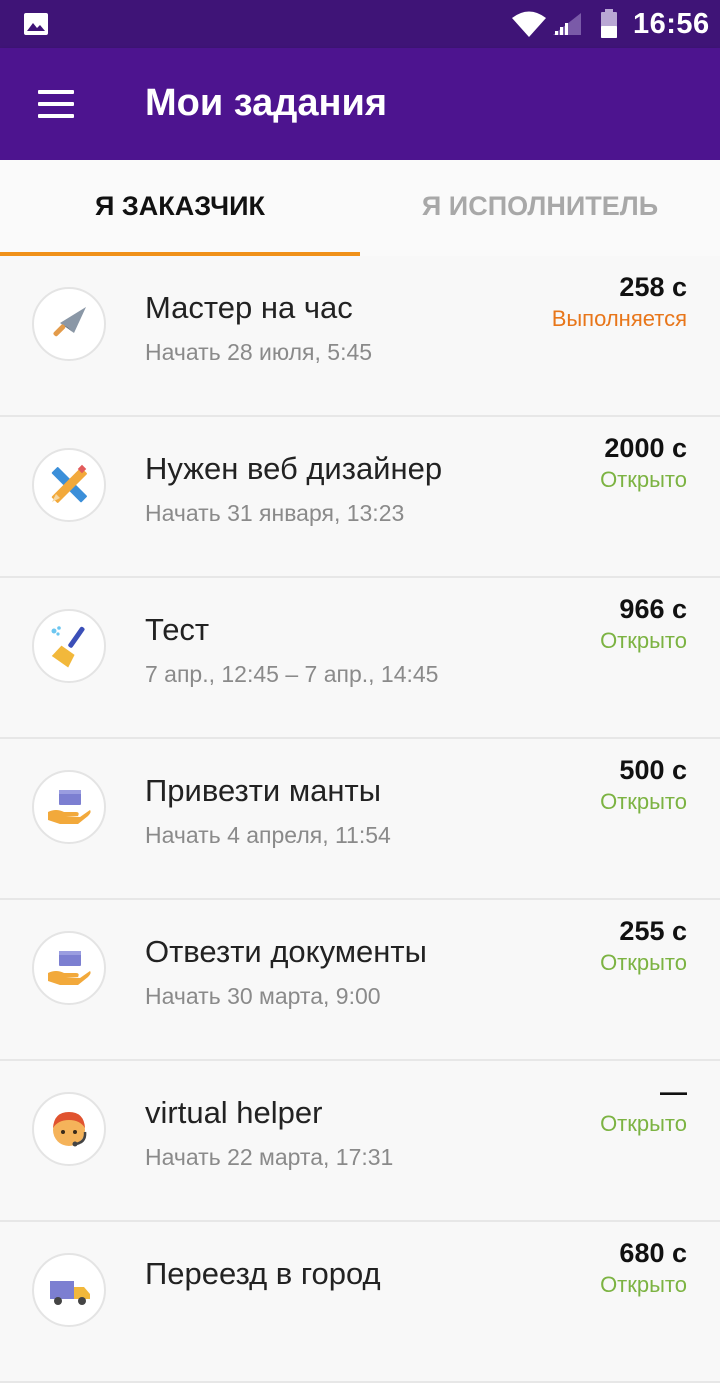 The height and width of the screenshot is (1383, 720). I want to click on task-date: Начать 31 января, 13:23, so click(275, 513).